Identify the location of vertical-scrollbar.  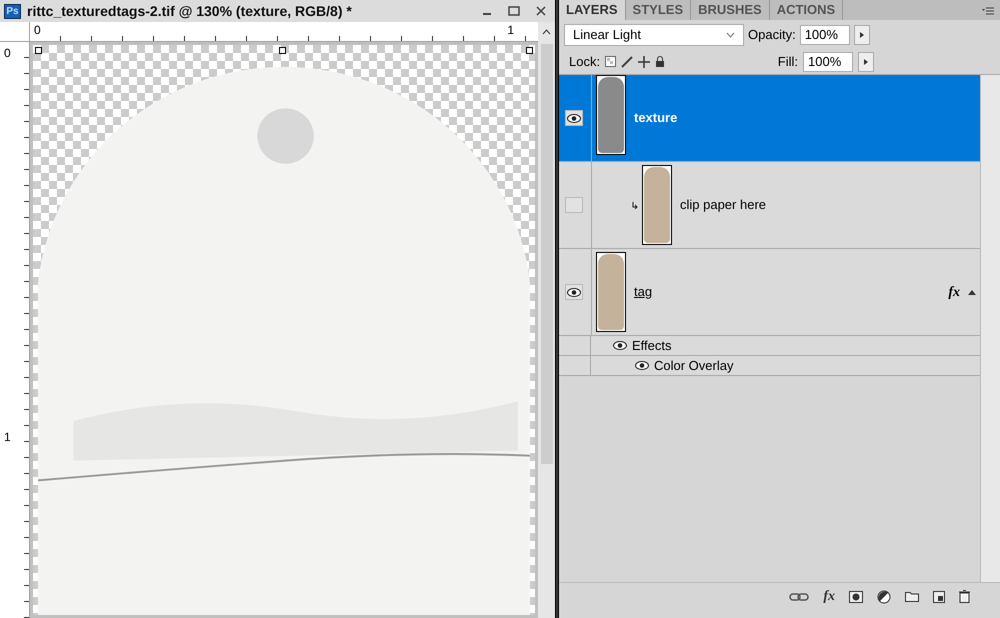
(546, 330).